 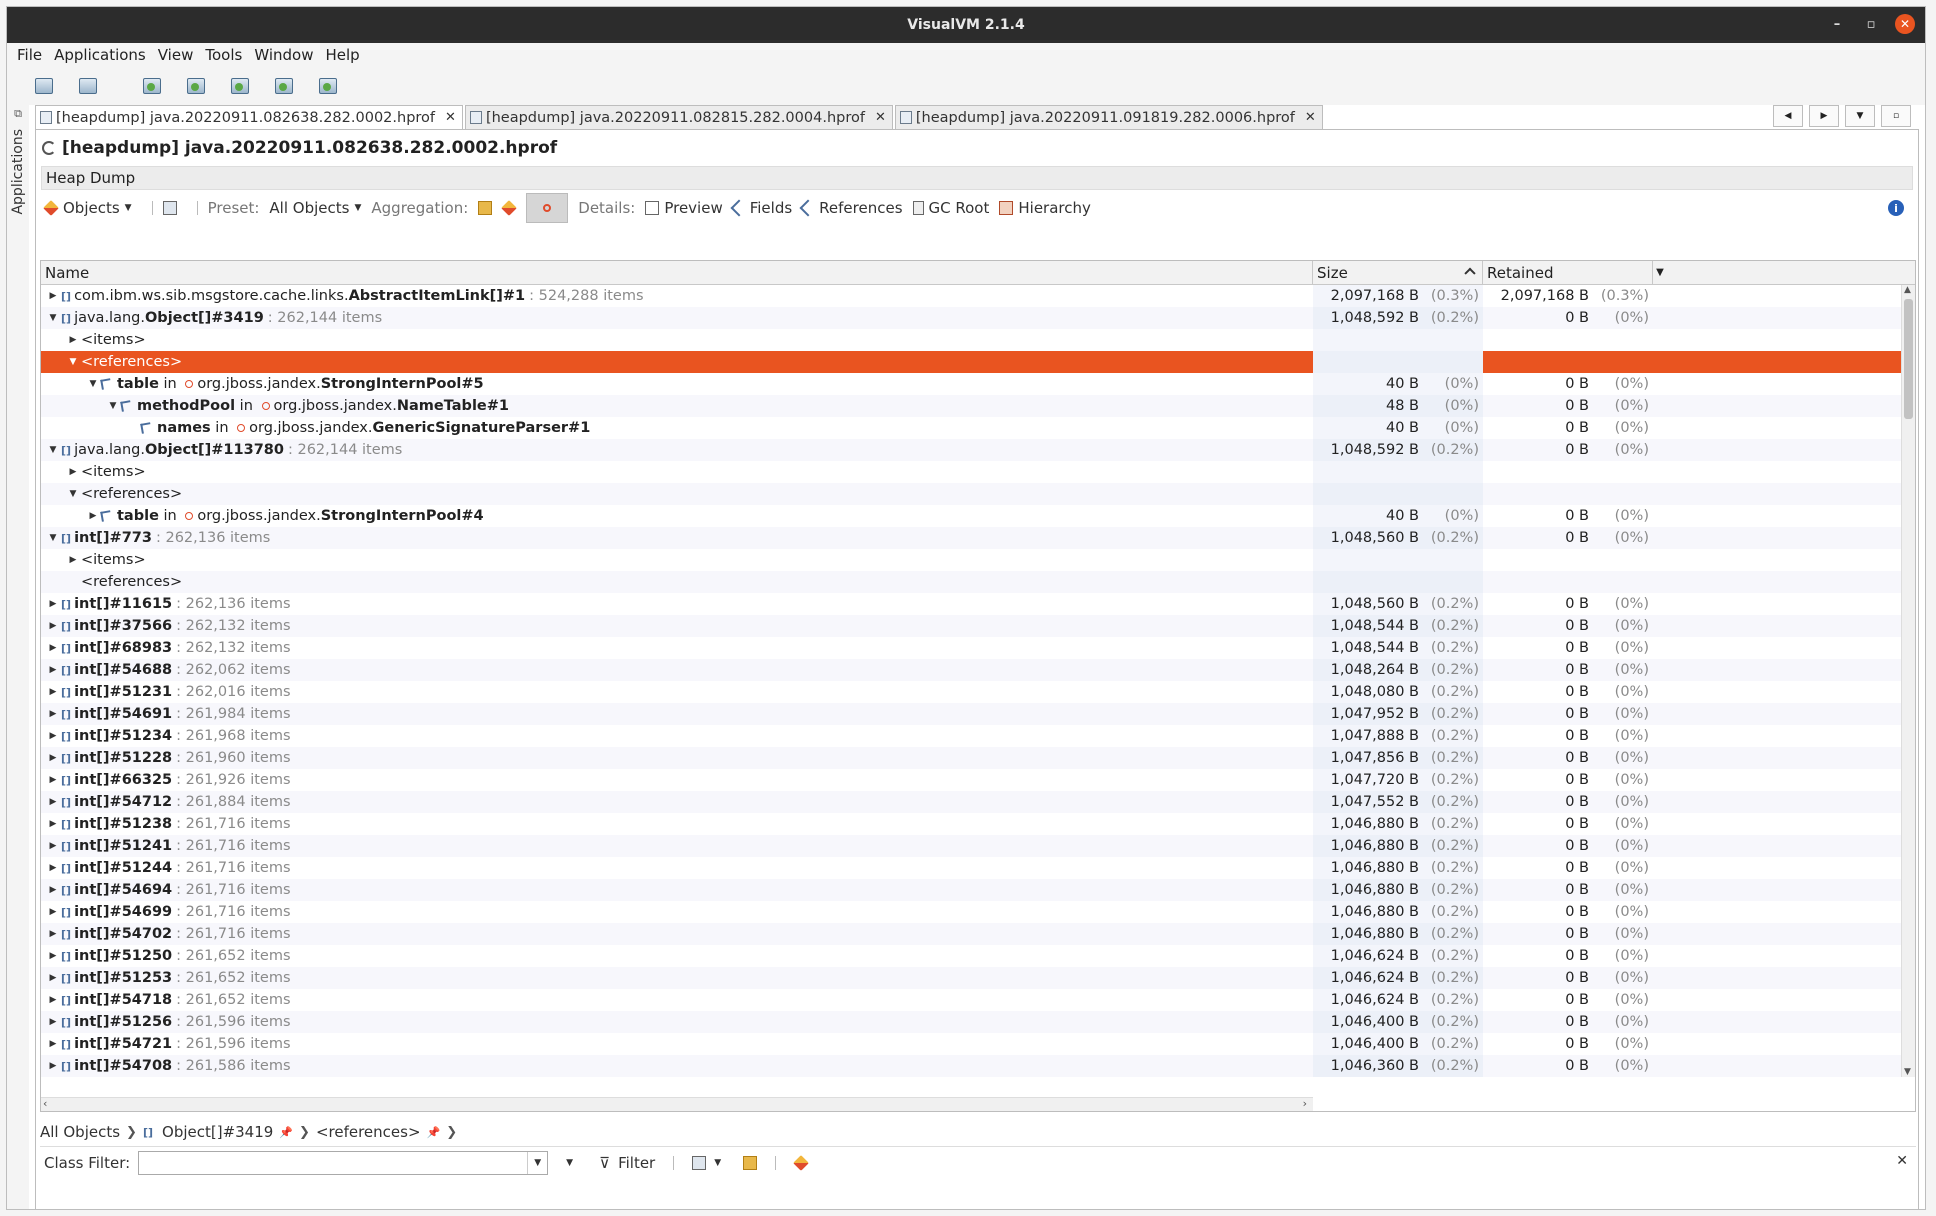 What do you see at coordinates (1045, 208) in the screenshot?
I see `hierarchy-toggle: Hierarchy` at bounding box center [1045, 208].